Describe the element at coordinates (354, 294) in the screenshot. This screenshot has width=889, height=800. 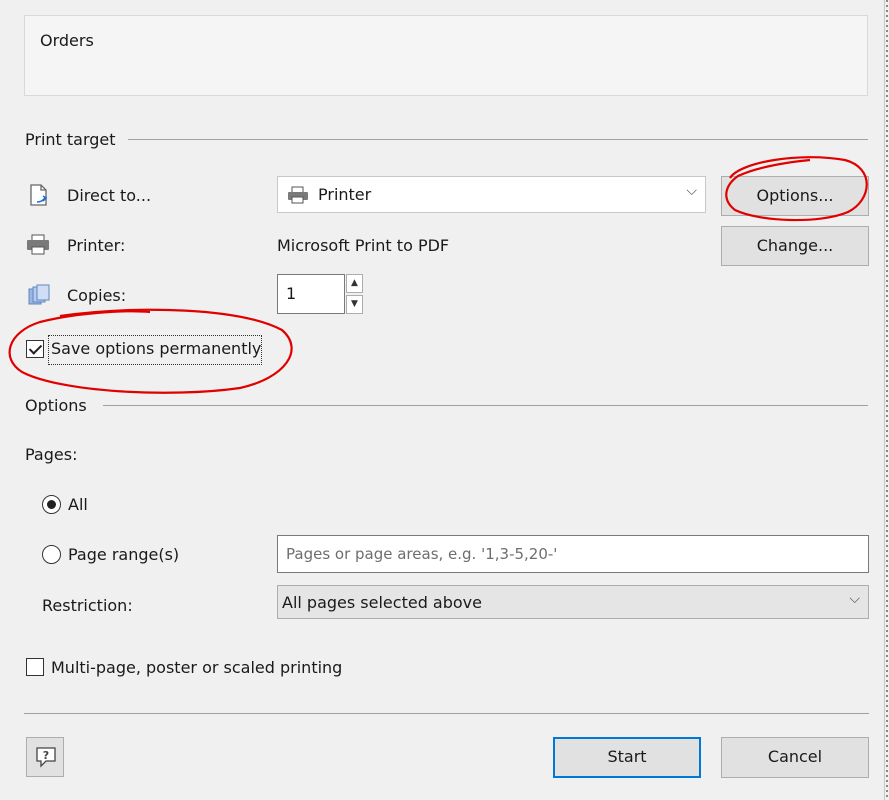
I see `copies-stepper: ▲ ▼` at that location.